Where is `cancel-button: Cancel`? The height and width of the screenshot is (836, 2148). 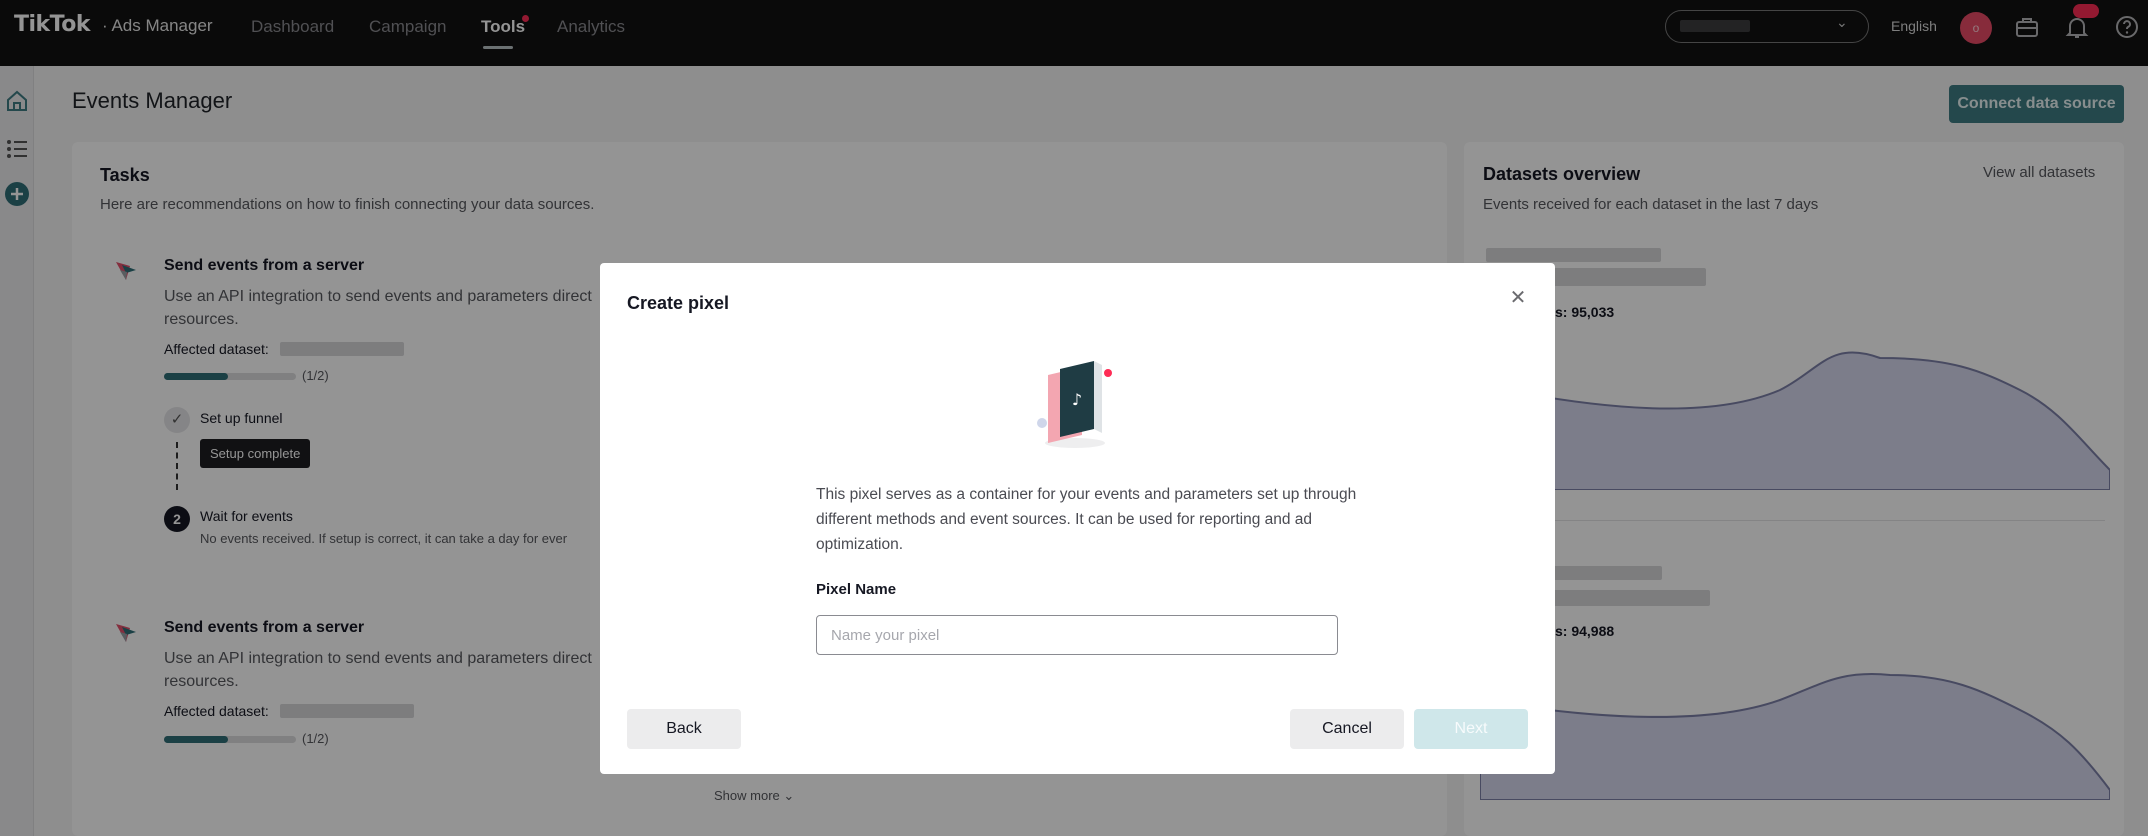
cancel-button: Cancel is located at coordinates (1347, 729).